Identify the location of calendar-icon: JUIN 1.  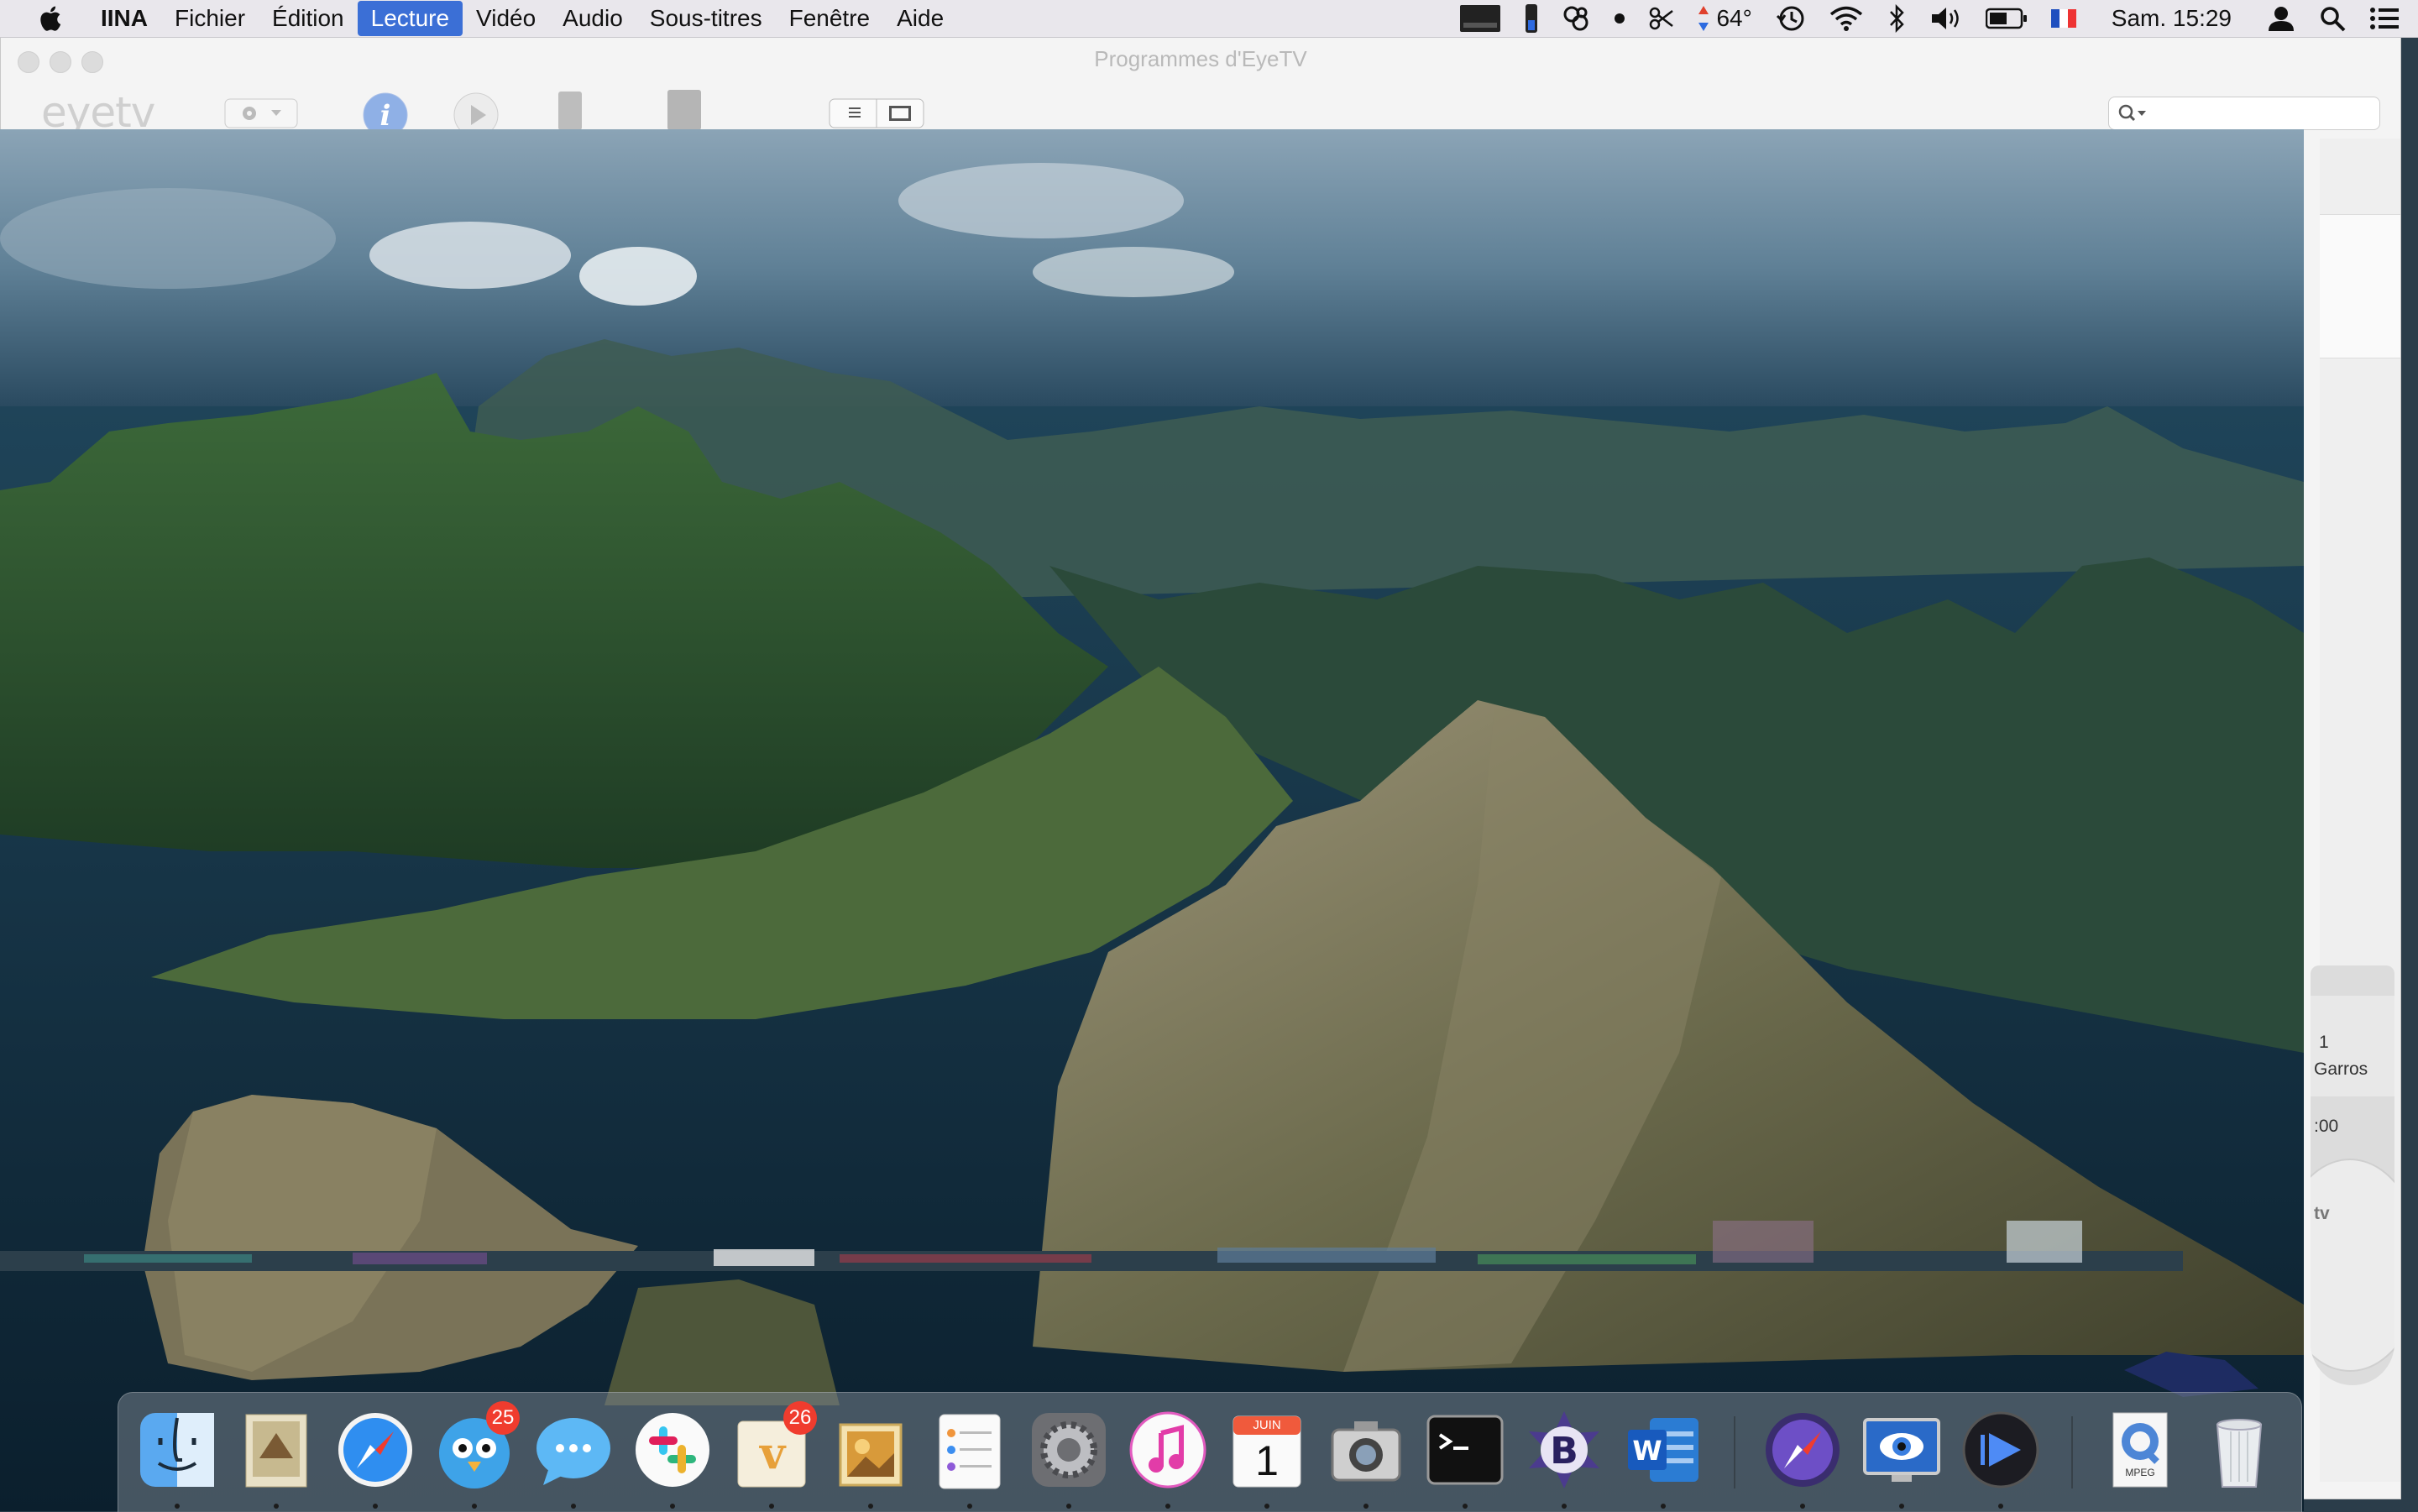
(1267, 1450).